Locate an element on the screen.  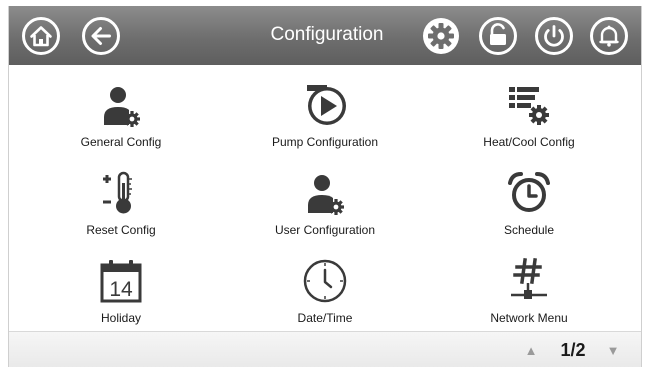
list-gear-icon is located at coordinates (529, 106).